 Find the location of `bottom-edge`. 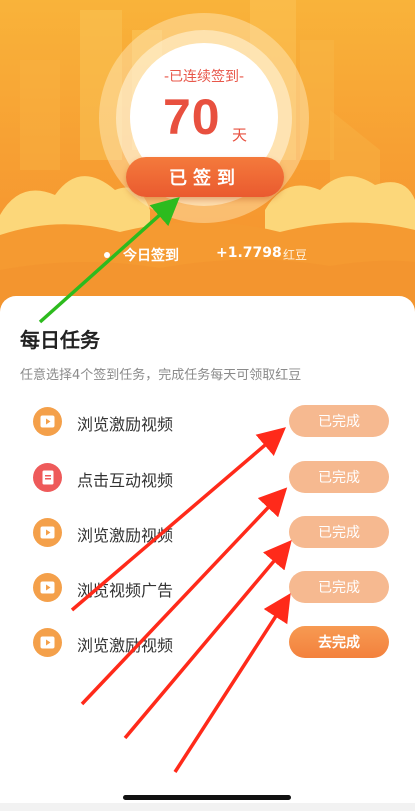

bottom-edge is located at coordinates (207, 807).